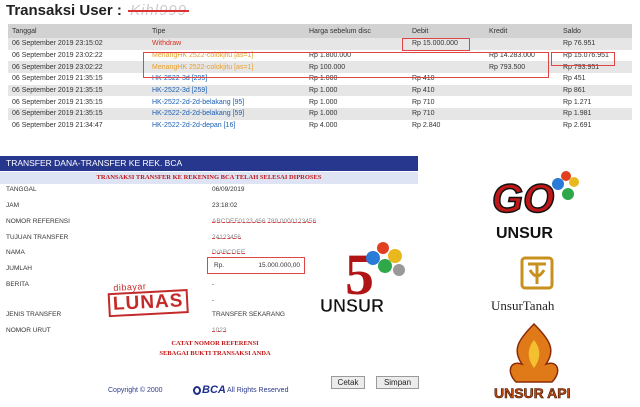 Image resolution: width=640 pixels, height=407 pixels. Describe the element at coordinates (37, 237) in the screenshot. I see `bca-field-label: TUJUAN TRANSFER` at that location.